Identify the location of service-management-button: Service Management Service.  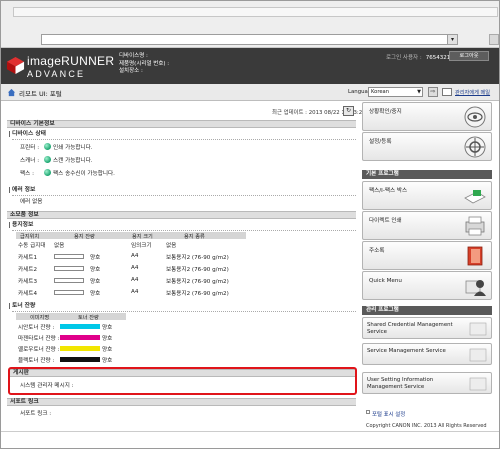
(427, 354).